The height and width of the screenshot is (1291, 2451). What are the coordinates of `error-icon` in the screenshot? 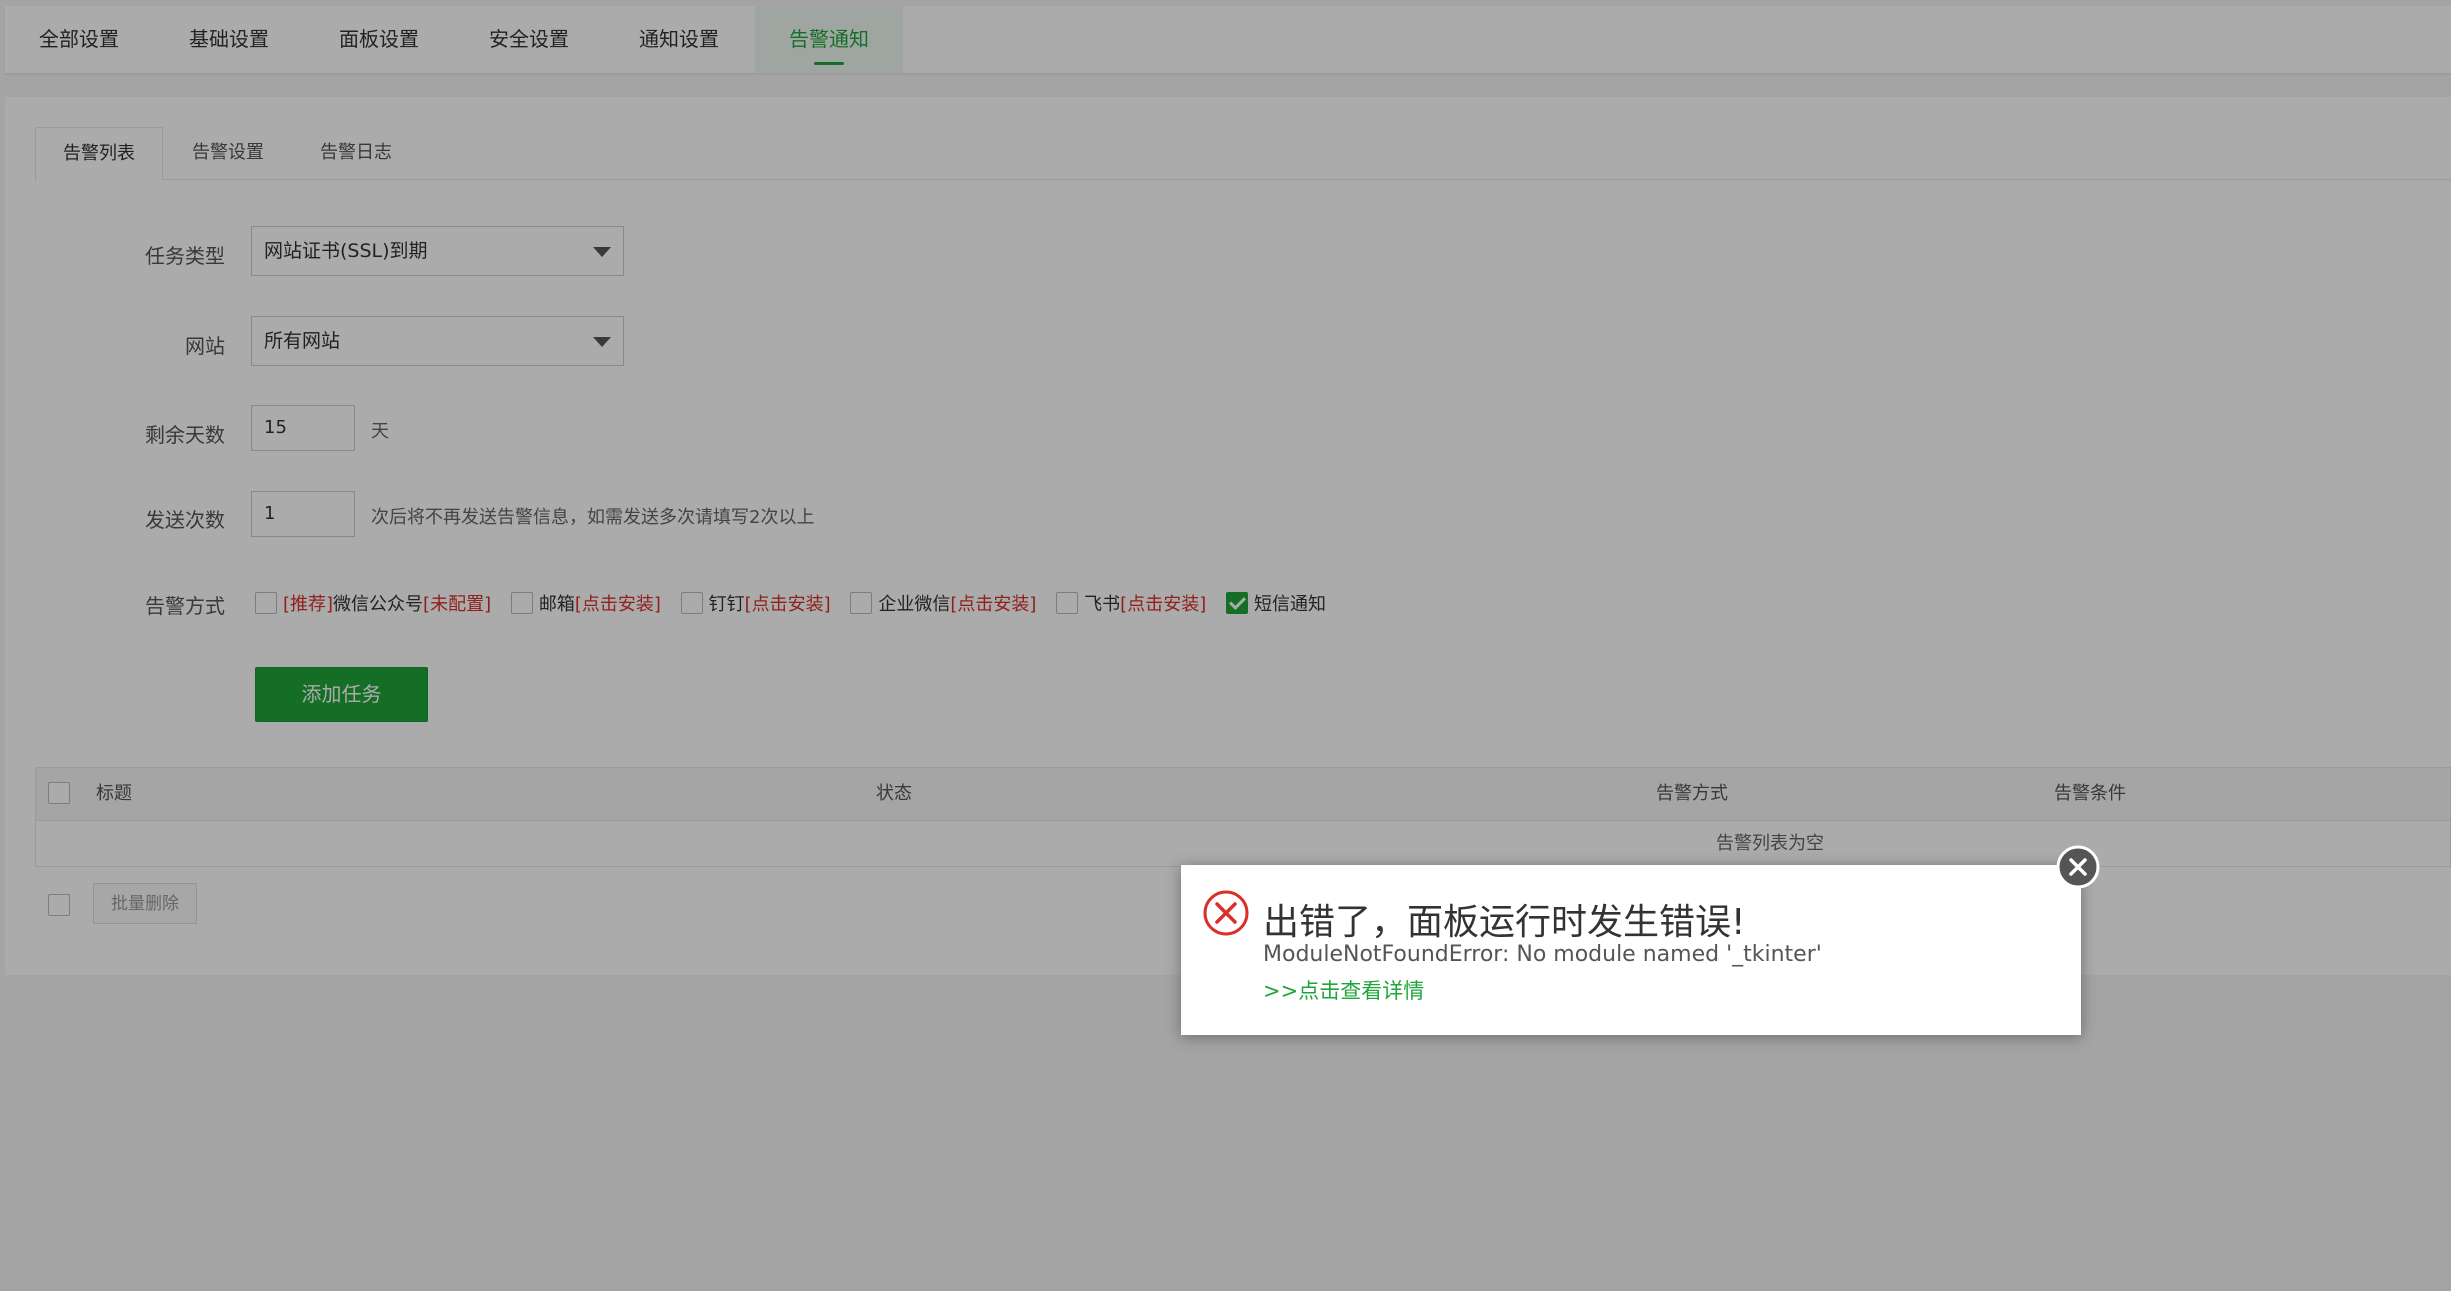 It's located at (1226, 913).